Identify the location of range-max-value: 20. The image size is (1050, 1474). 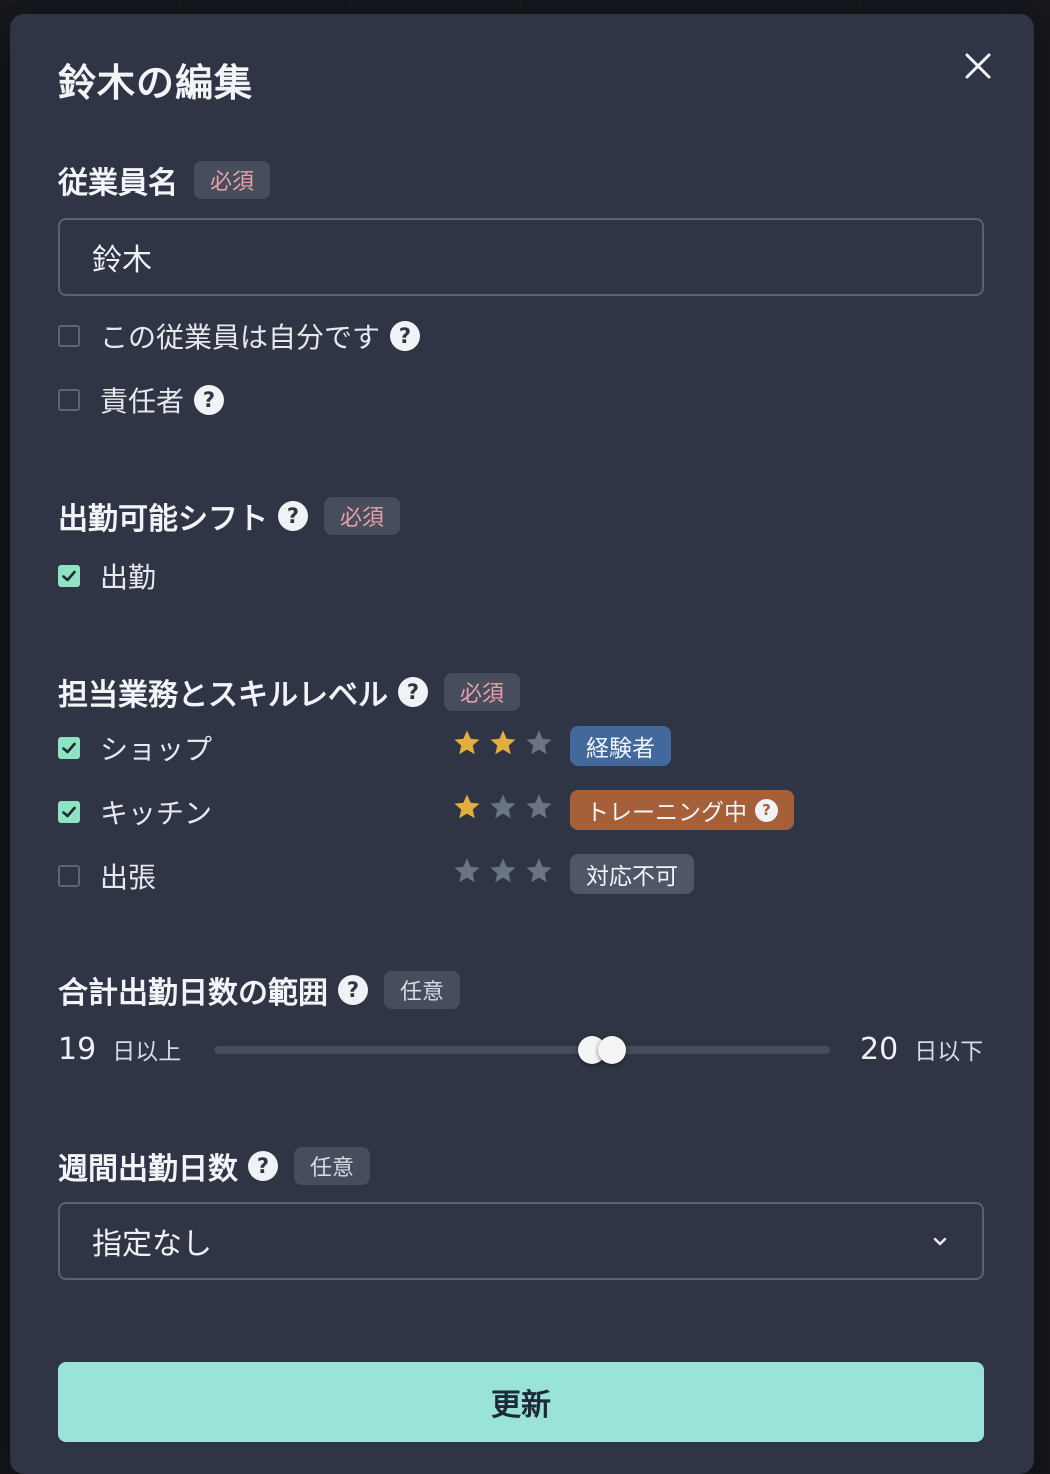
(879, 1049).